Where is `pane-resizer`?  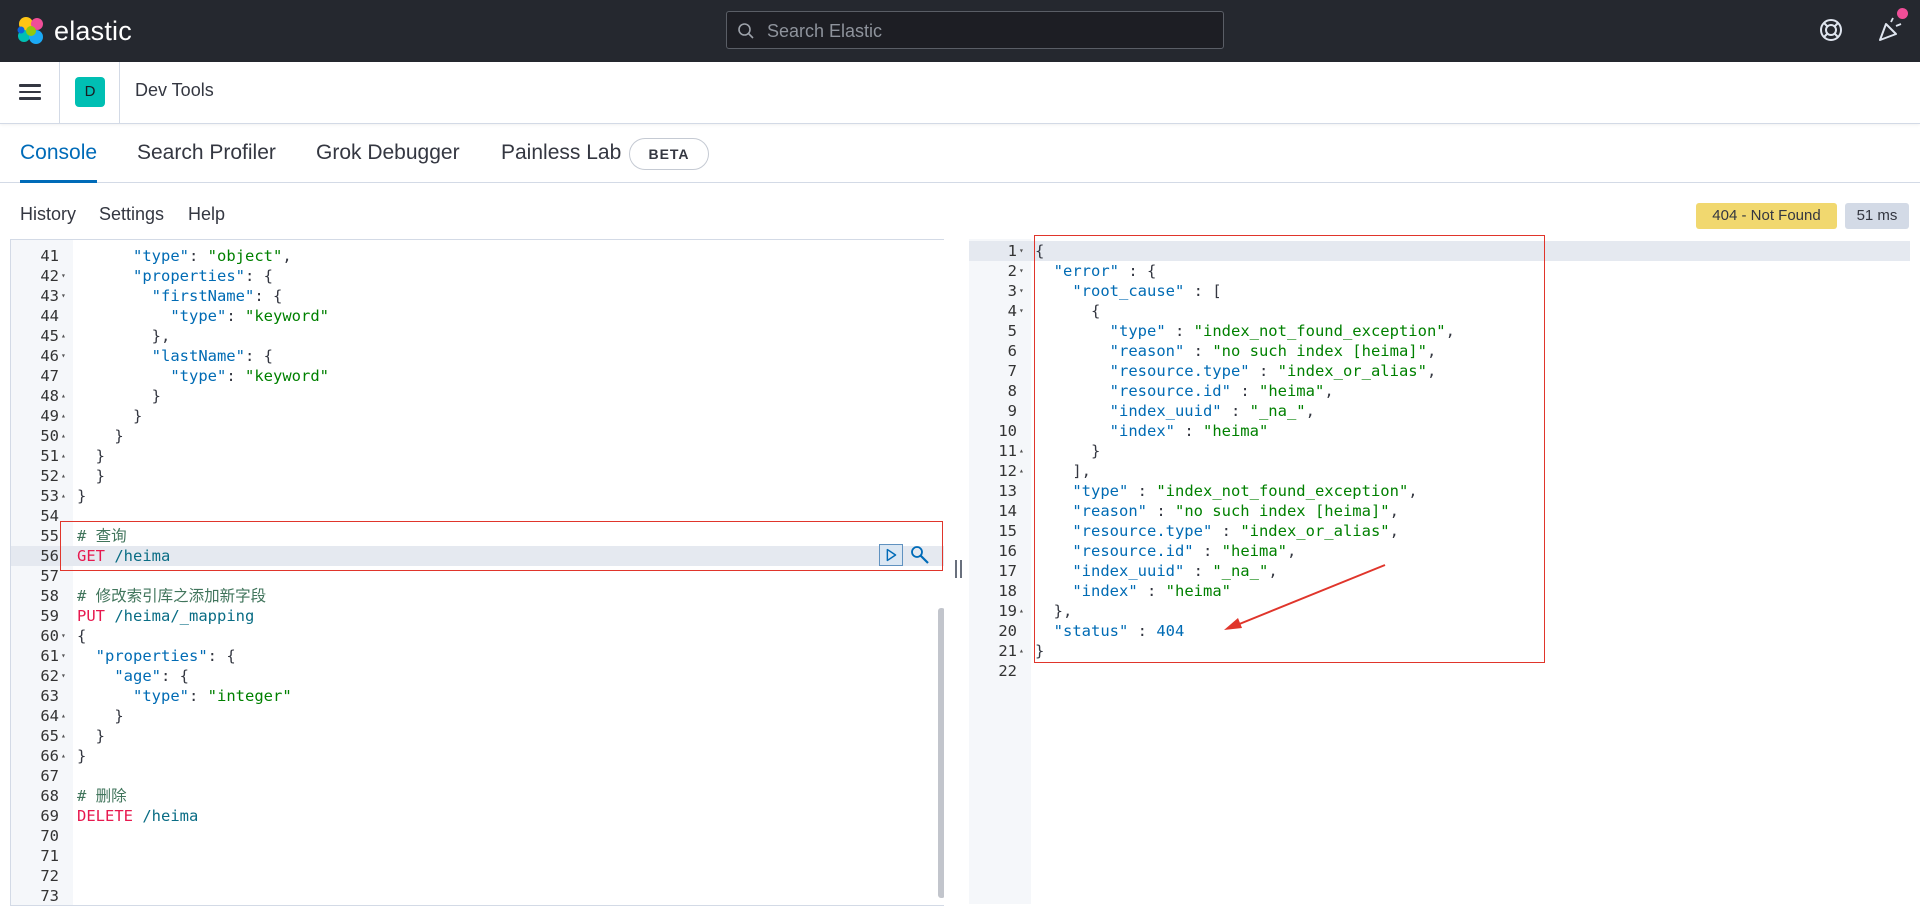
pane-resizer is located at coordinates (959, 569).